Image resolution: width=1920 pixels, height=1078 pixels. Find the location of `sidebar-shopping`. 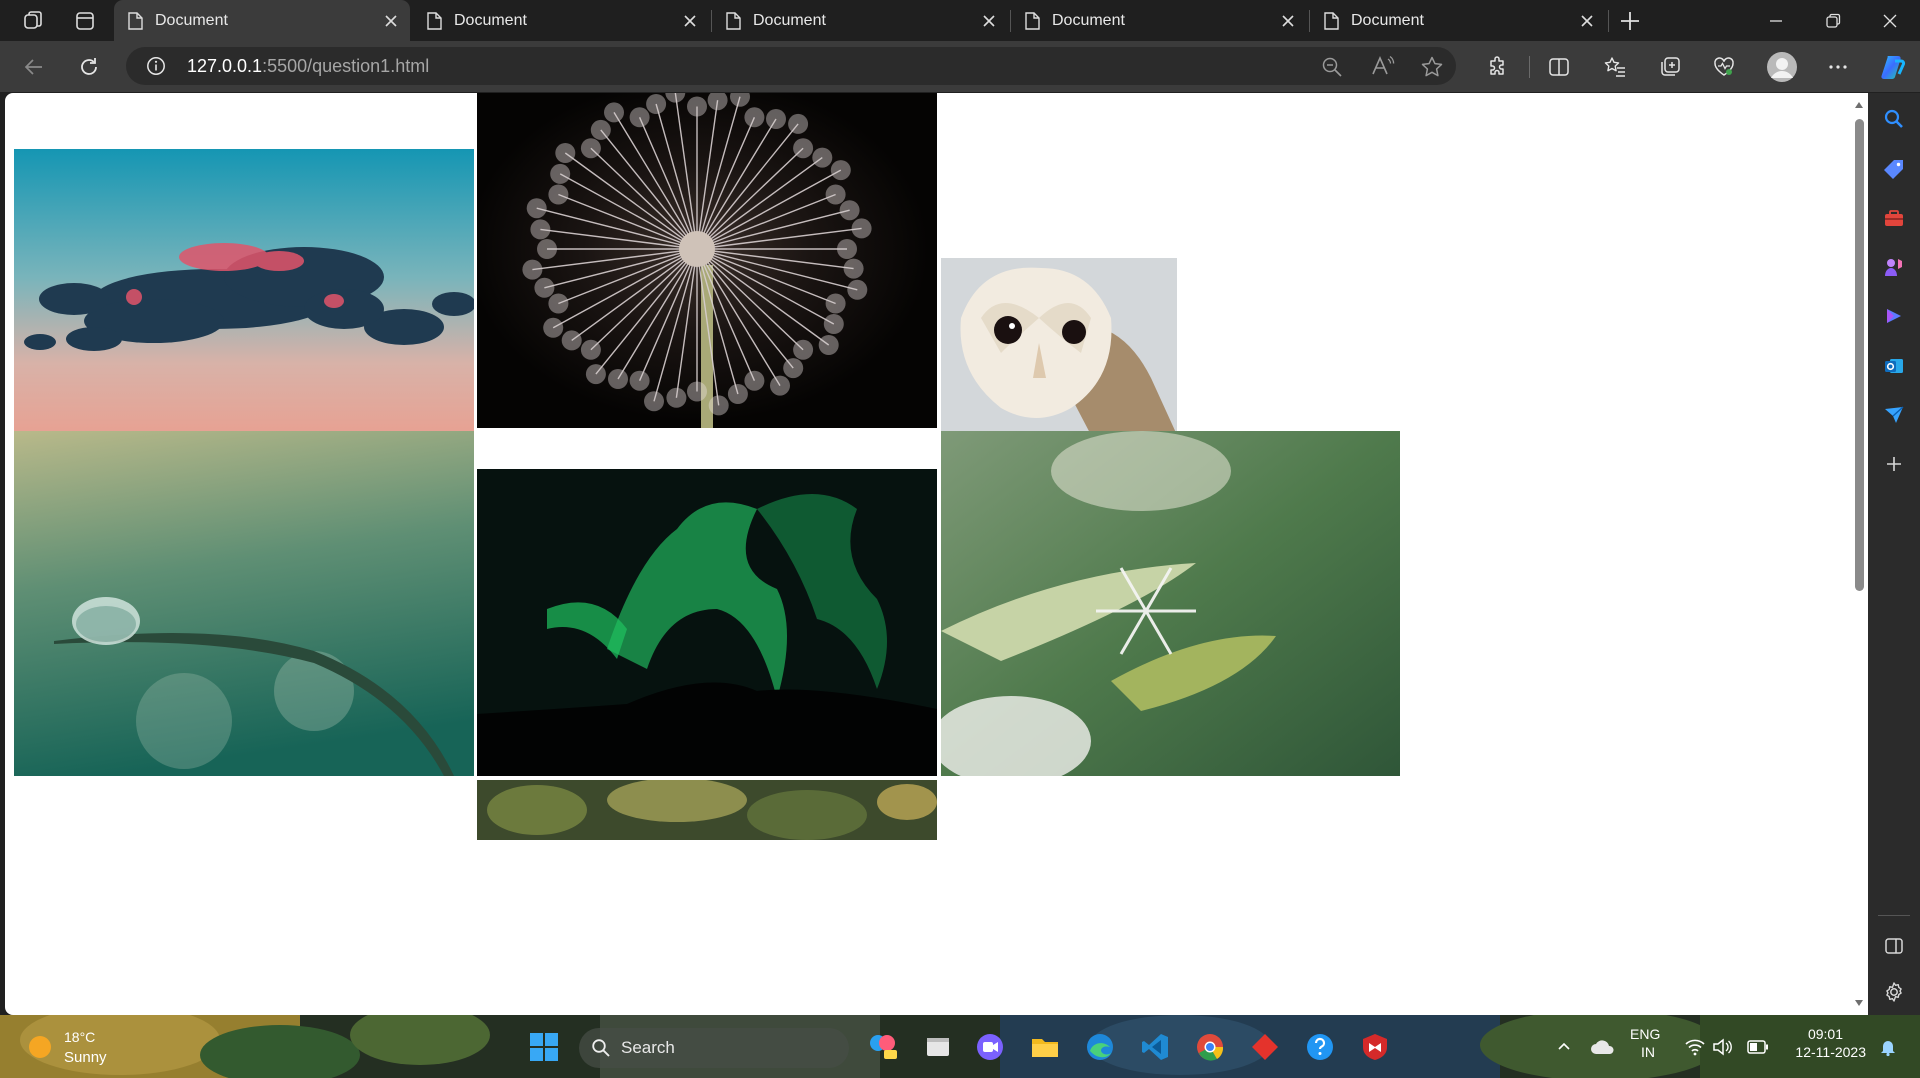

sidebar-shopping is located at coordinates (1894, 169).